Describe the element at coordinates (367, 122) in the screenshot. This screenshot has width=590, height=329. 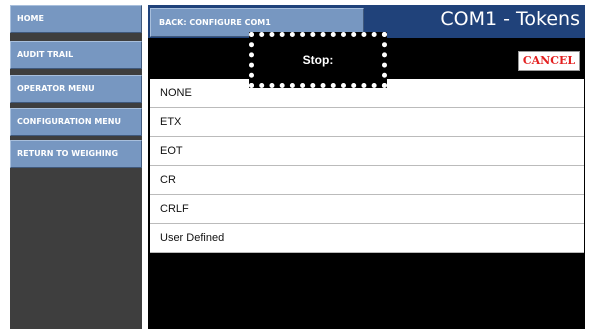
I see `option-etx: ETX` at that location.